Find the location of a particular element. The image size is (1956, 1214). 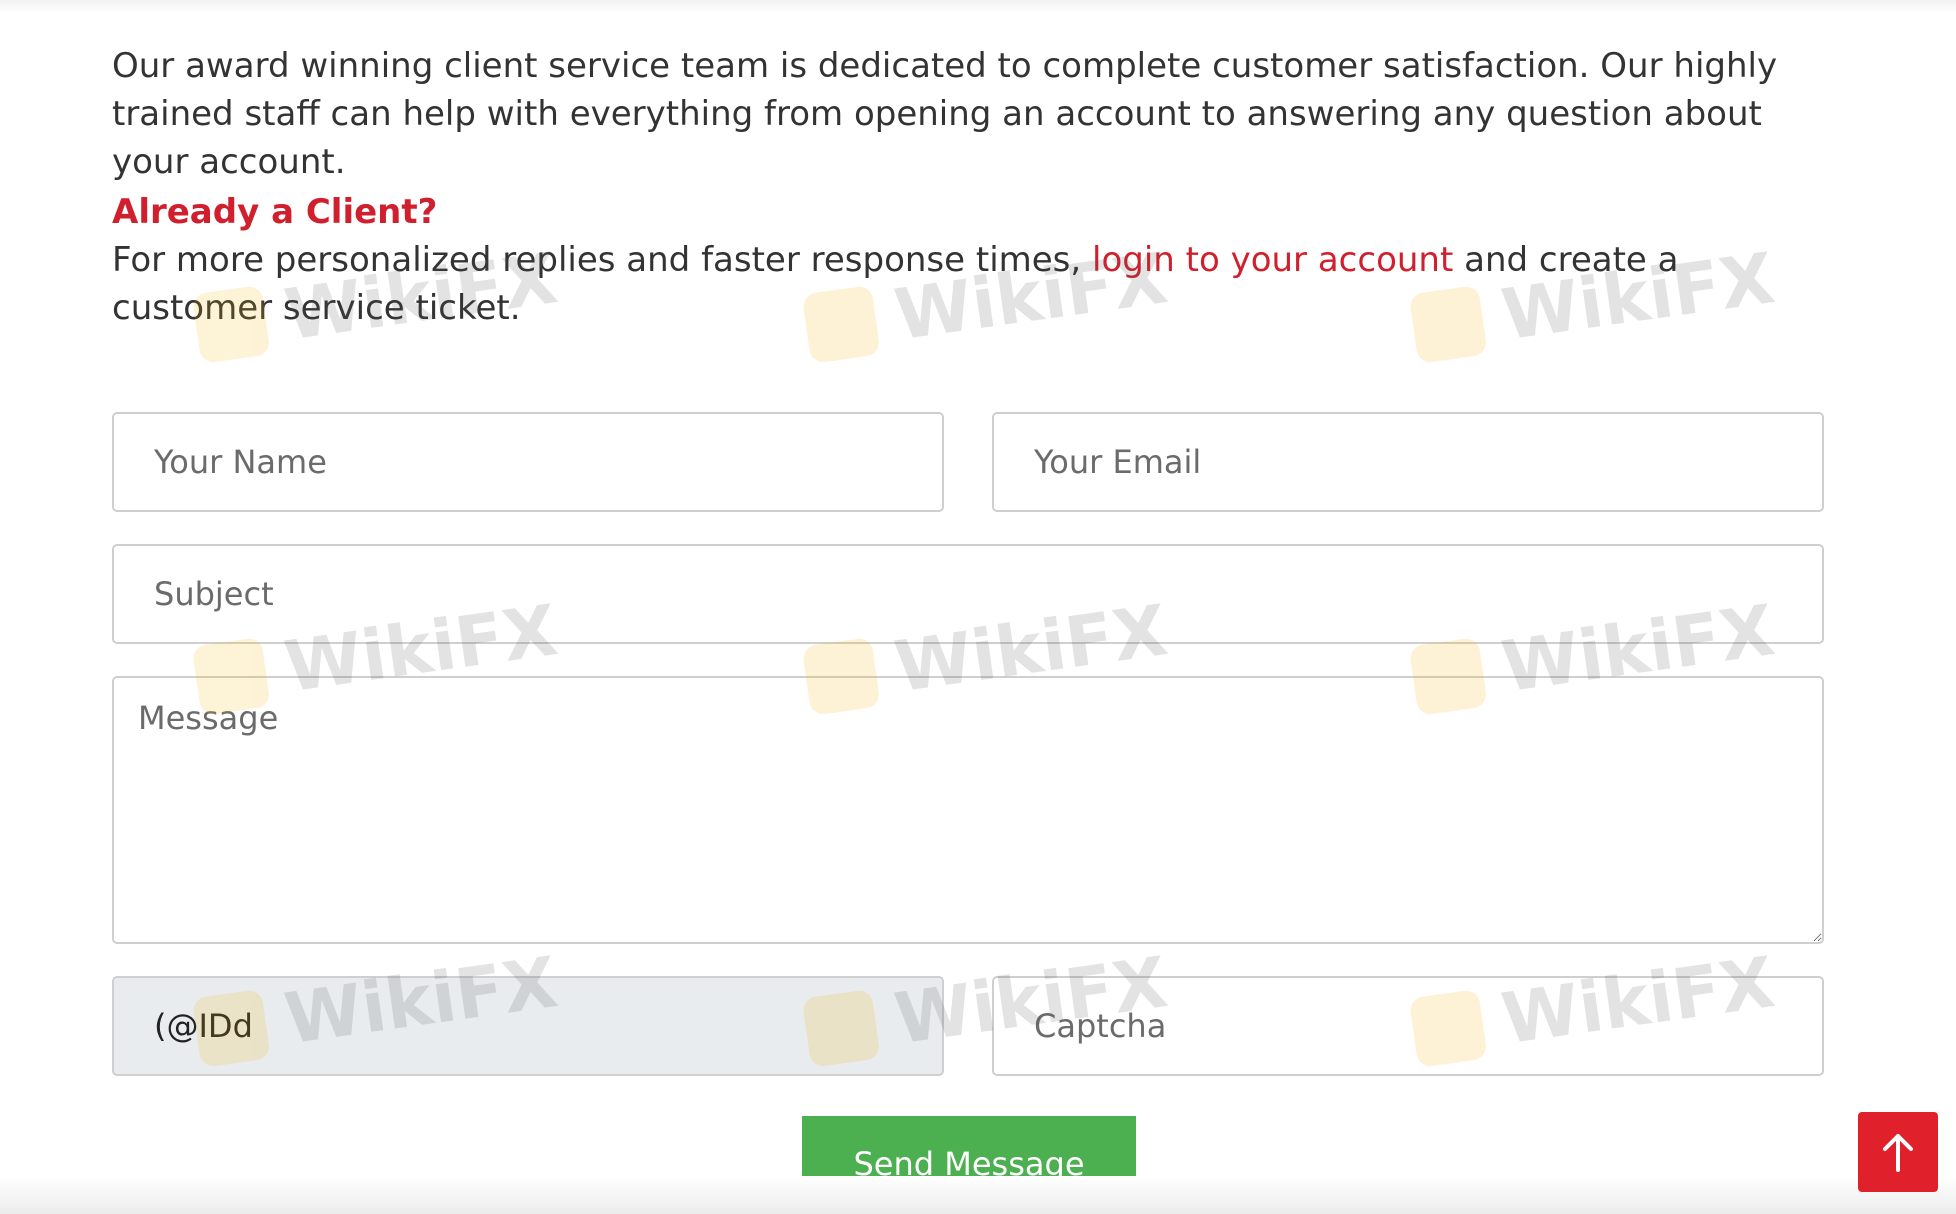

captcha-input is located at coordinates (1408, 1026).